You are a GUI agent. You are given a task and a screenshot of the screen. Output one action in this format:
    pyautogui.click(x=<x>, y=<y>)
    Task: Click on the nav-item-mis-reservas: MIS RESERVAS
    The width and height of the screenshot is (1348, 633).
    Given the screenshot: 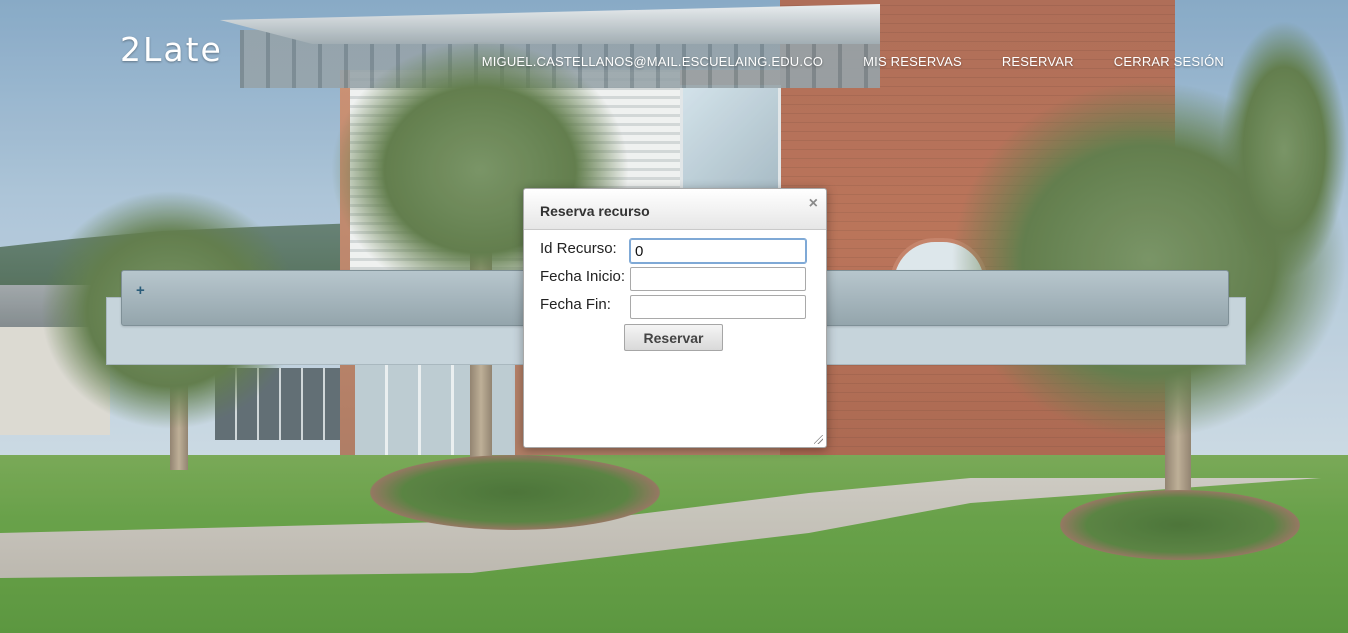 What is the action you would take?
    pyautogui.click(x=912, y=62)
    